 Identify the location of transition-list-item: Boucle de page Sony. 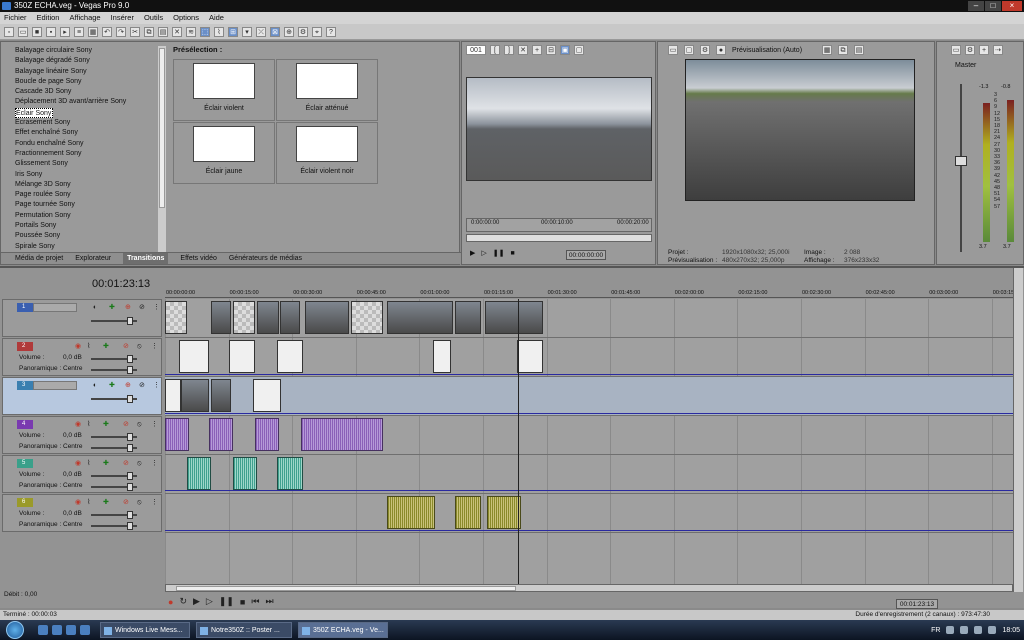
(88, 82).